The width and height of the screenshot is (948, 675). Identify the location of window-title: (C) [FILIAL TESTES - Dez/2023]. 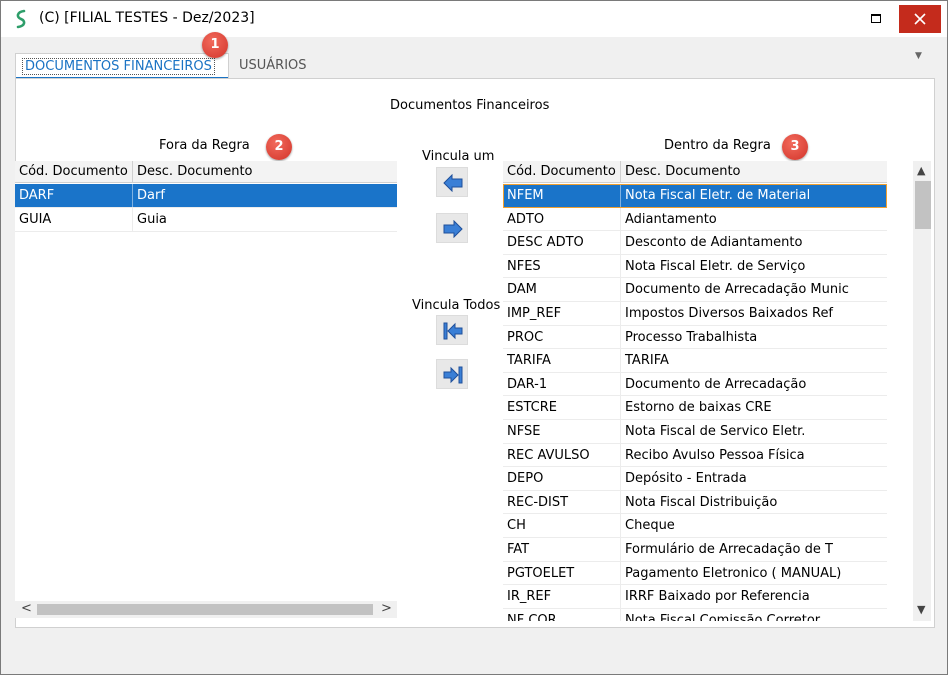
(147, 18).